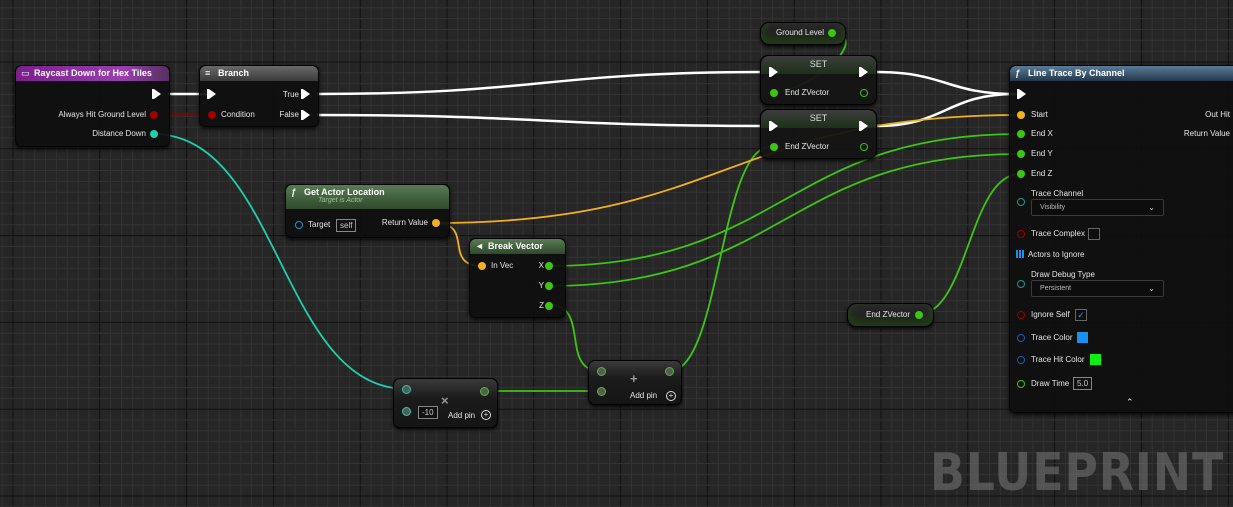  What do you see at coordinates (864, 93) in the screenshot?
I see `set-1-output-pin` at bounding box center [864, 93].